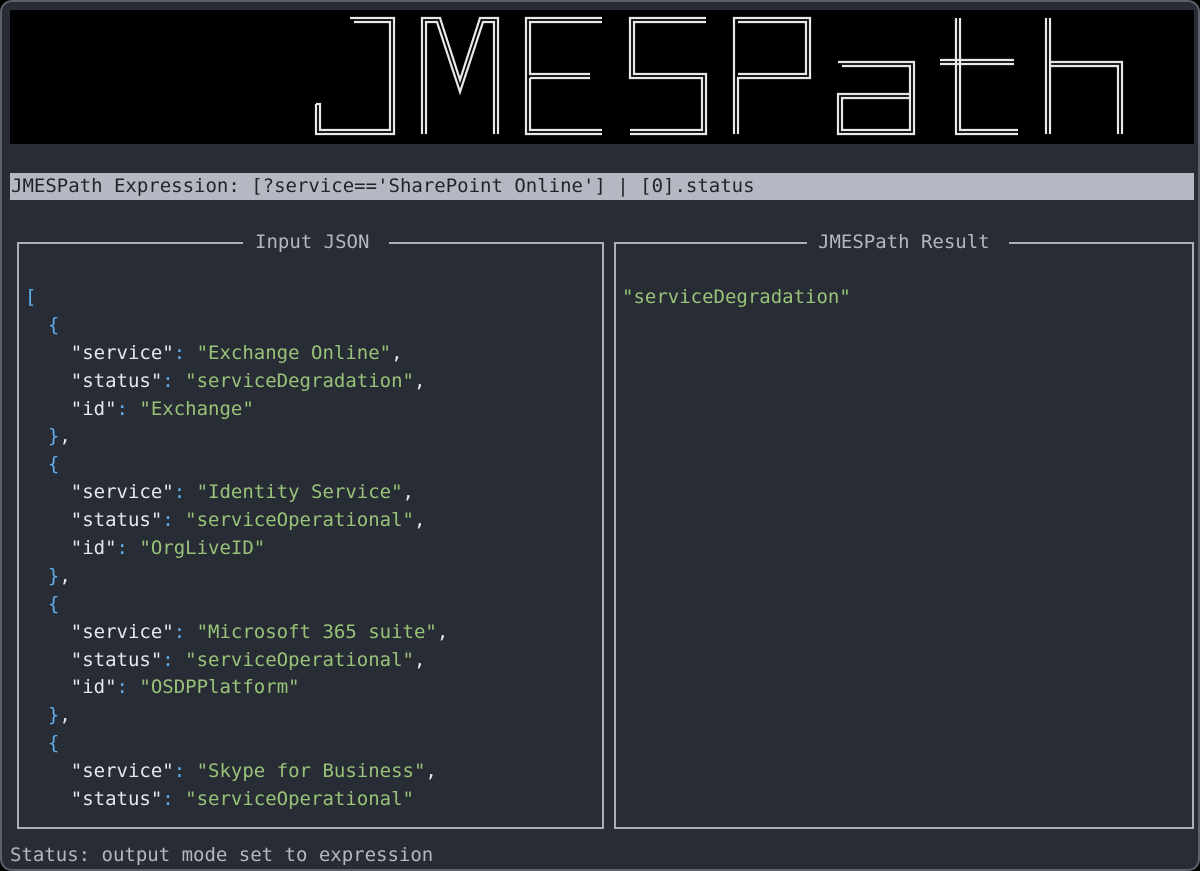  Describe the element at coordinates (31, 297) in the screenshot. I see `json-bracket-open: [` at that location.